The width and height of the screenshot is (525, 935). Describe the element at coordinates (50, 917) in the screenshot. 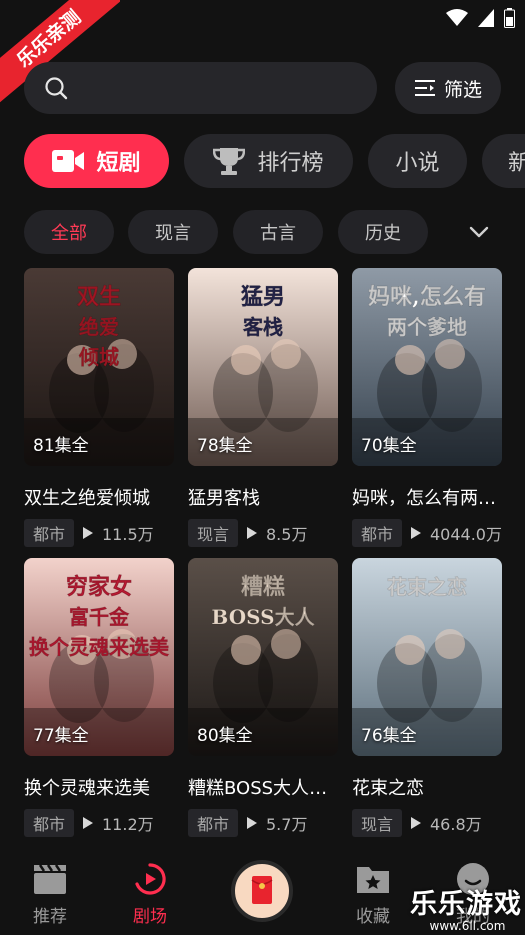

I see `nav-label: 推荐` at that location.